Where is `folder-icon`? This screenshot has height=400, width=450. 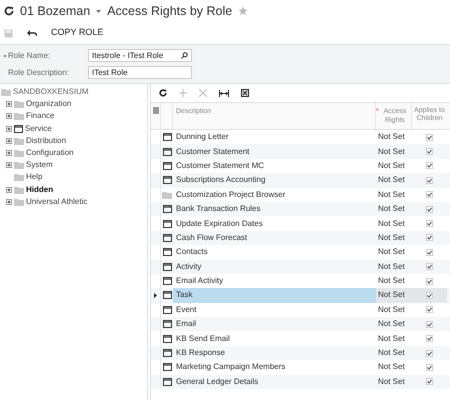 folder-icon is located at coordinates (6, 92).